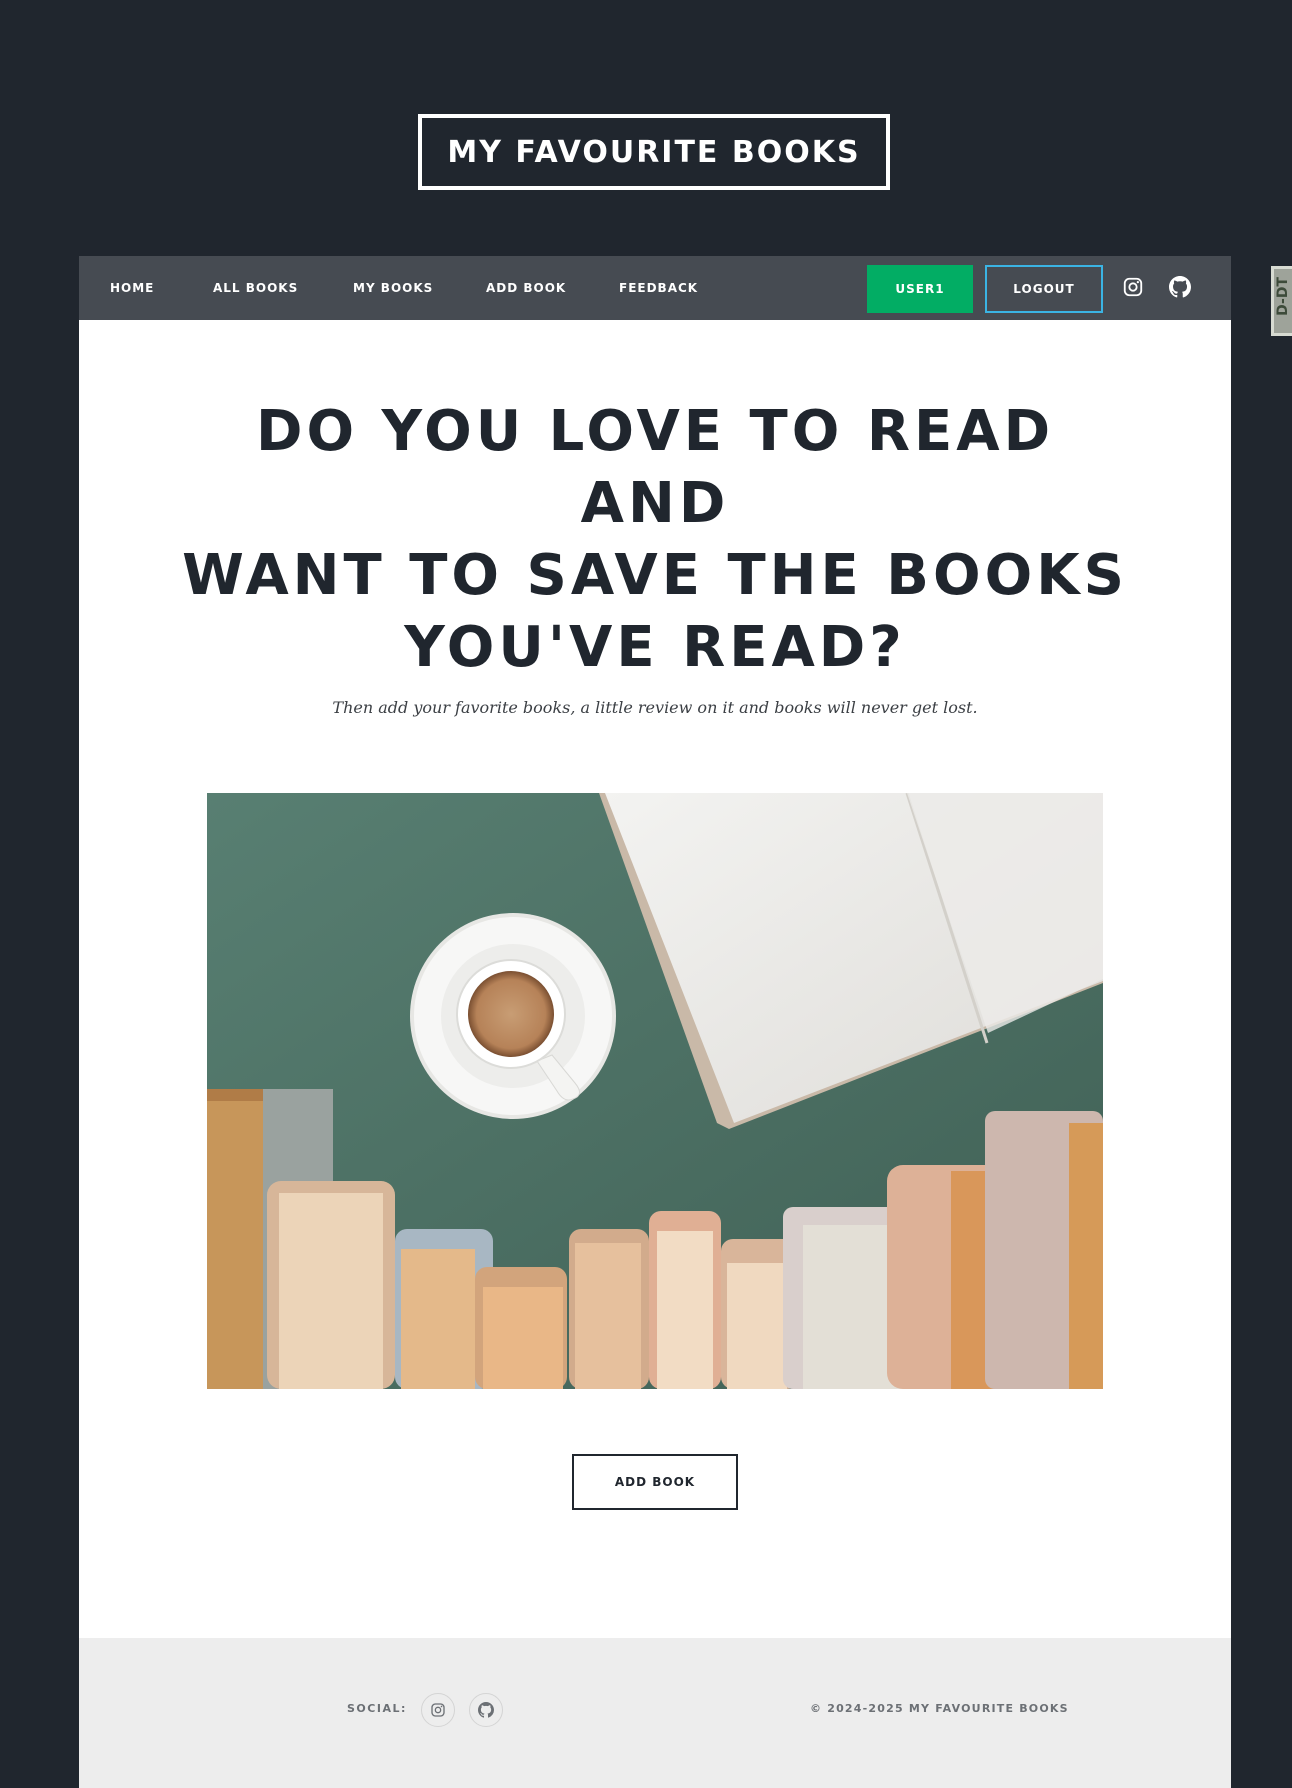 Image resolution: width=1292 pixels, height=1788 pixels. What do you see at coordinates (132, 288) in the screenshot?
I see `nav-link-home: HOME` at bounding box center [132, 288].